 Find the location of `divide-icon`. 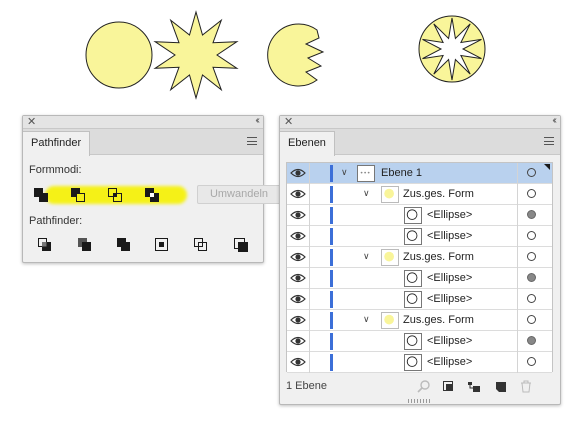

divide-icon is located at coordinates (45, 245).